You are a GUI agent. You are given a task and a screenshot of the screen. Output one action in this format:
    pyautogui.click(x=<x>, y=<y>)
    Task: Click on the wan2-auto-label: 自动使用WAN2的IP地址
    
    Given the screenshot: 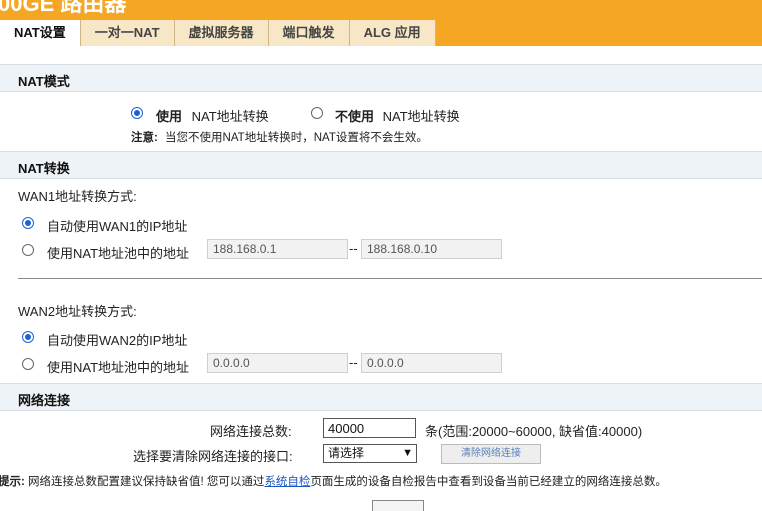 What is the action you would take?
    pyautogui.click(x=117, y=340)
    